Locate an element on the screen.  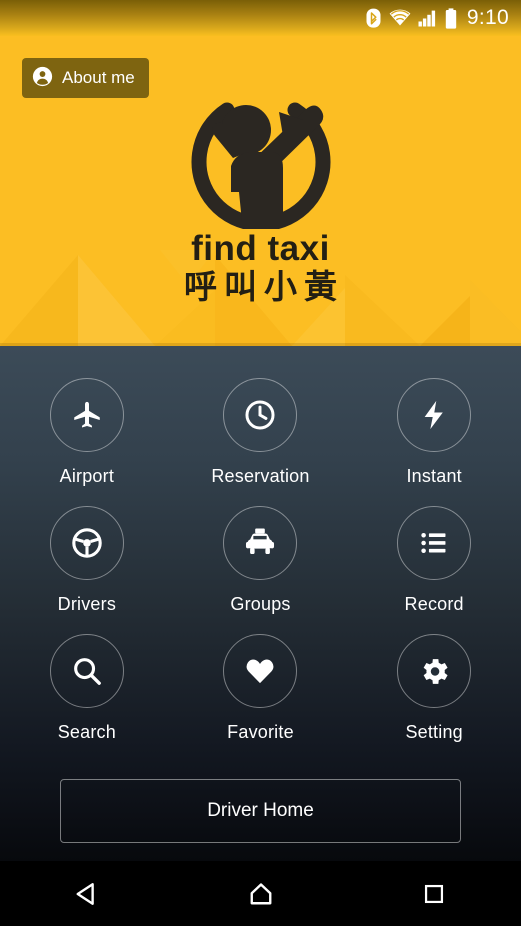
favorite-icon-circle is located at coordinates (260, 671).